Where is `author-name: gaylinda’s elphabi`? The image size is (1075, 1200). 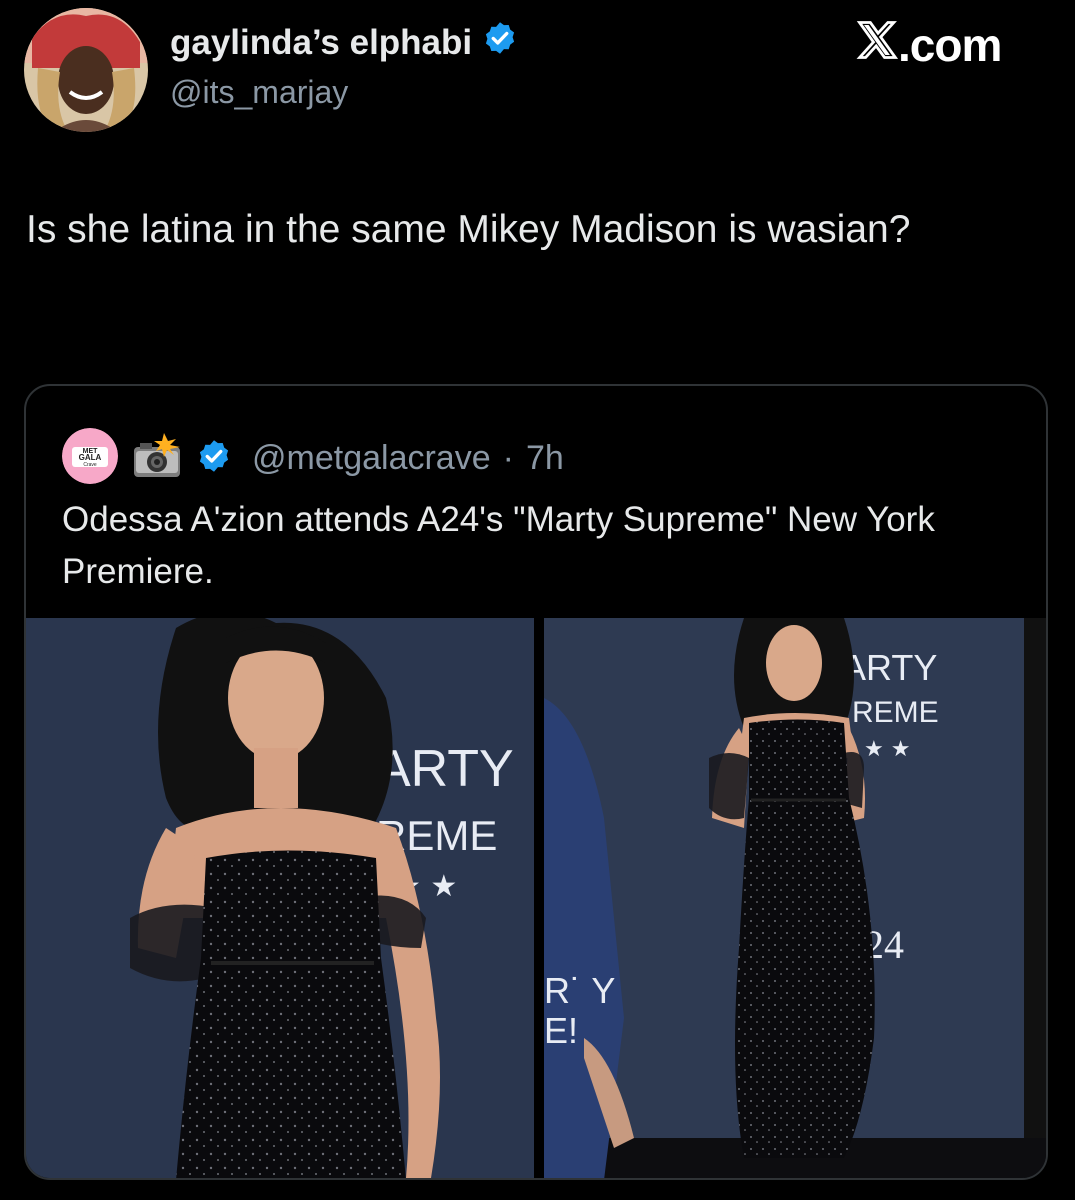
author-name: gaylinda’s elphabi is located at coordinates (344, 42).